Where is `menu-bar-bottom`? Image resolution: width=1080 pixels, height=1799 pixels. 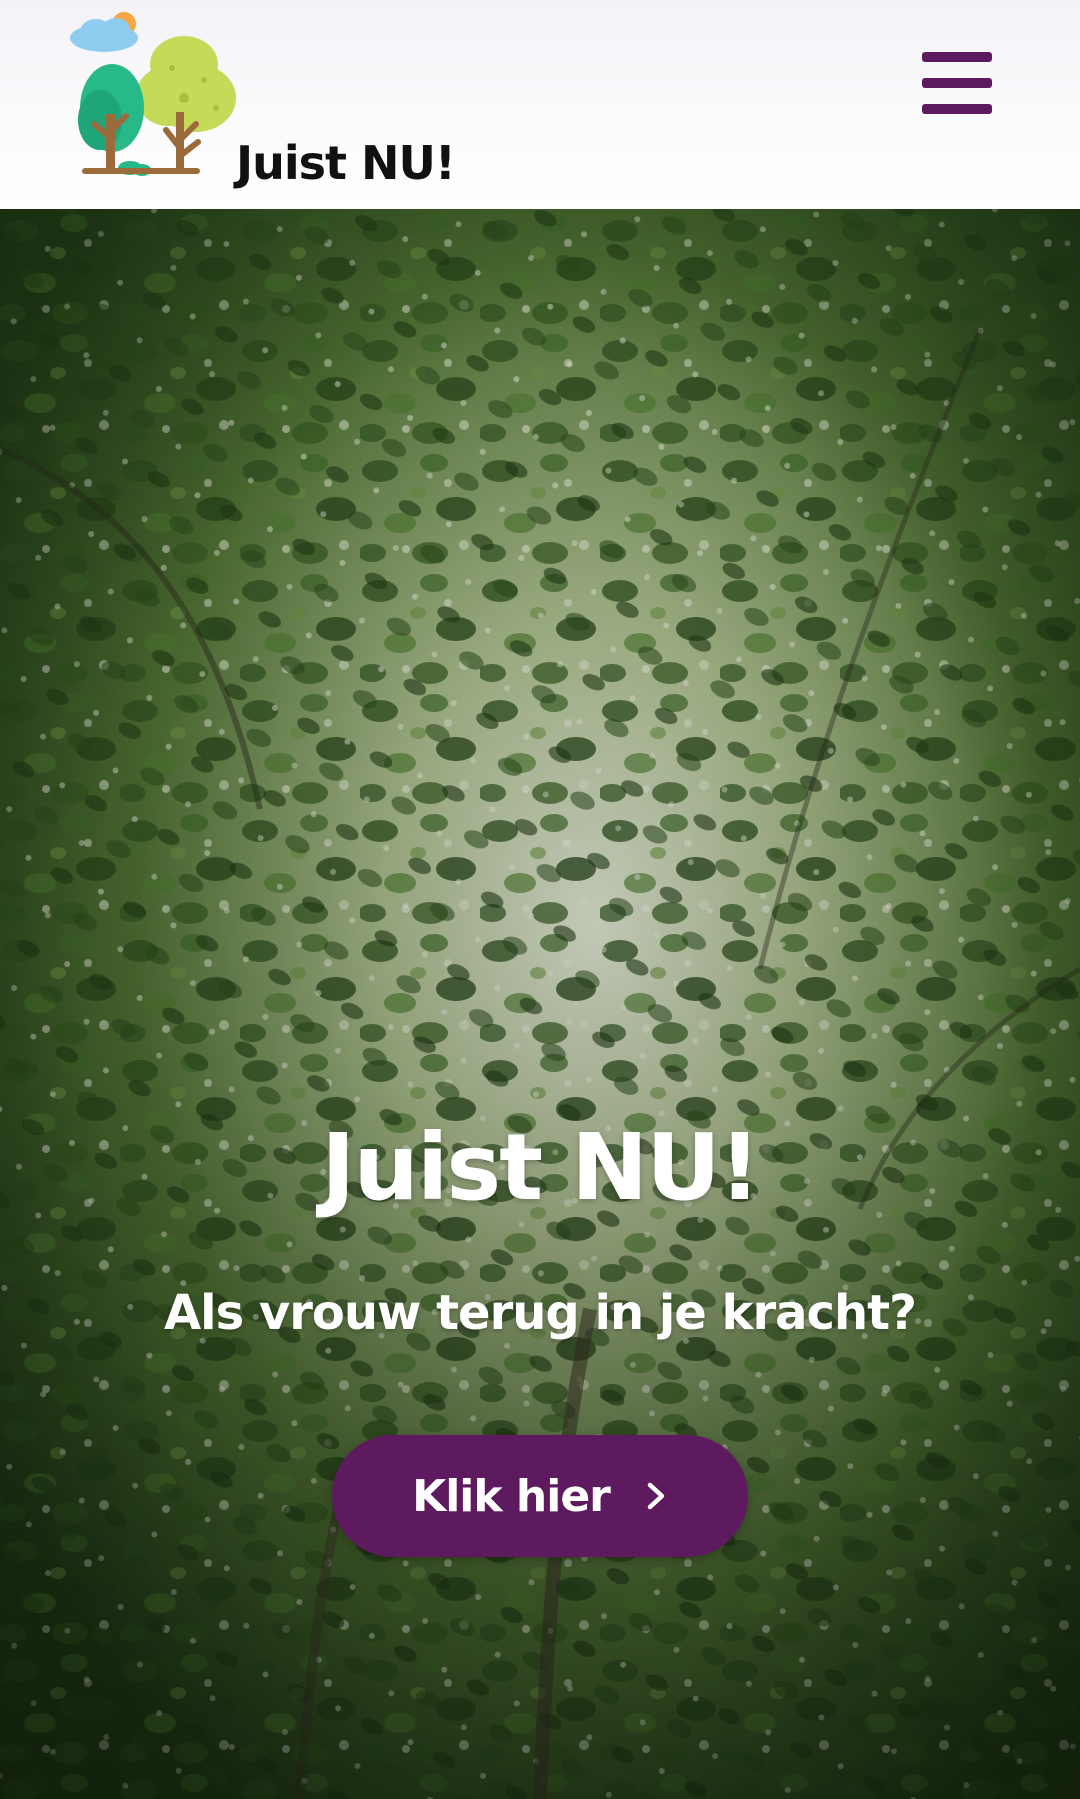 menu-bar-bottom is located at coordinates (957, 109).